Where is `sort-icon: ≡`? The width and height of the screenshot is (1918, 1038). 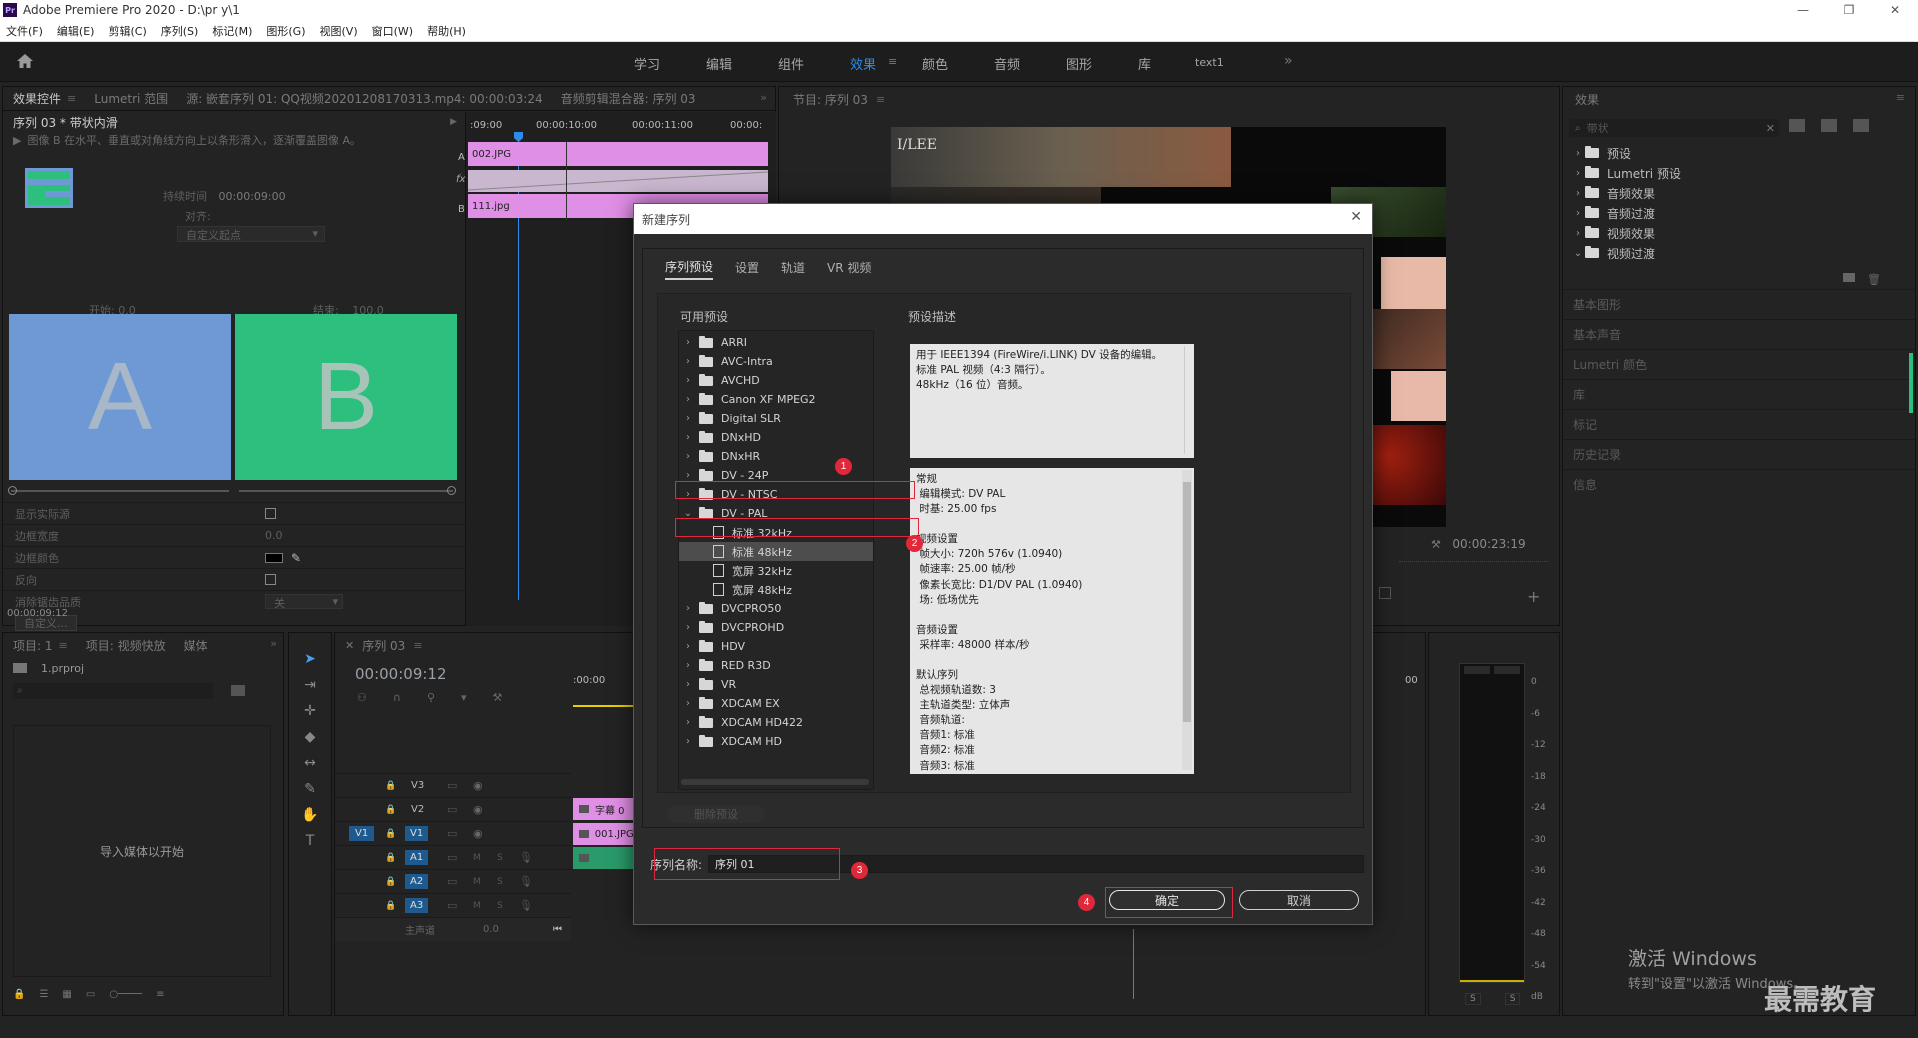
sort-icon: ≡ is located at coordinates (160, 994).